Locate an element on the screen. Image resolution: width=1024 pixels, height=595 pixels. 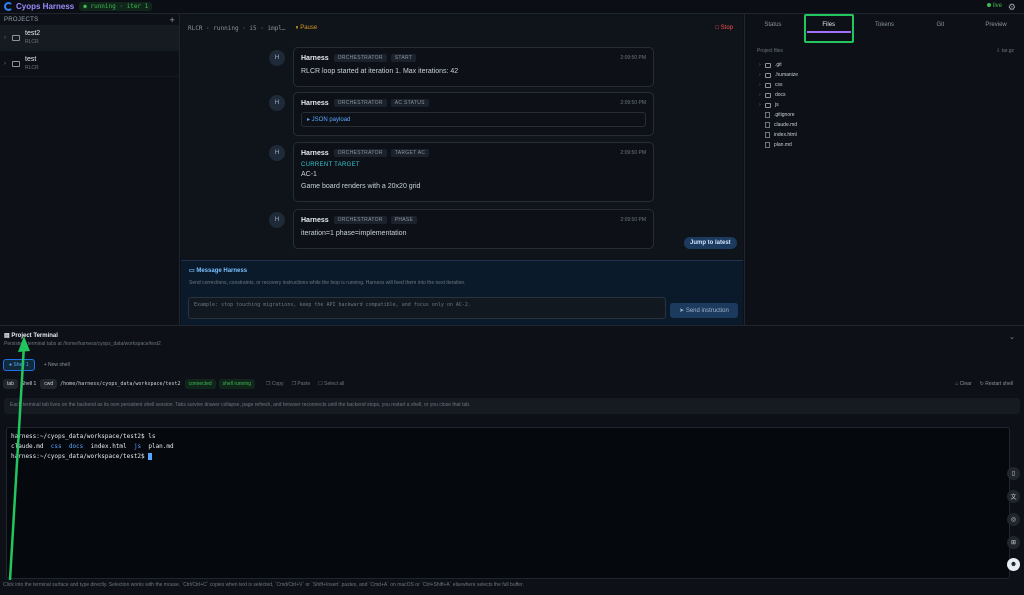
ls-entry: js is located at coordinates (137, 446).